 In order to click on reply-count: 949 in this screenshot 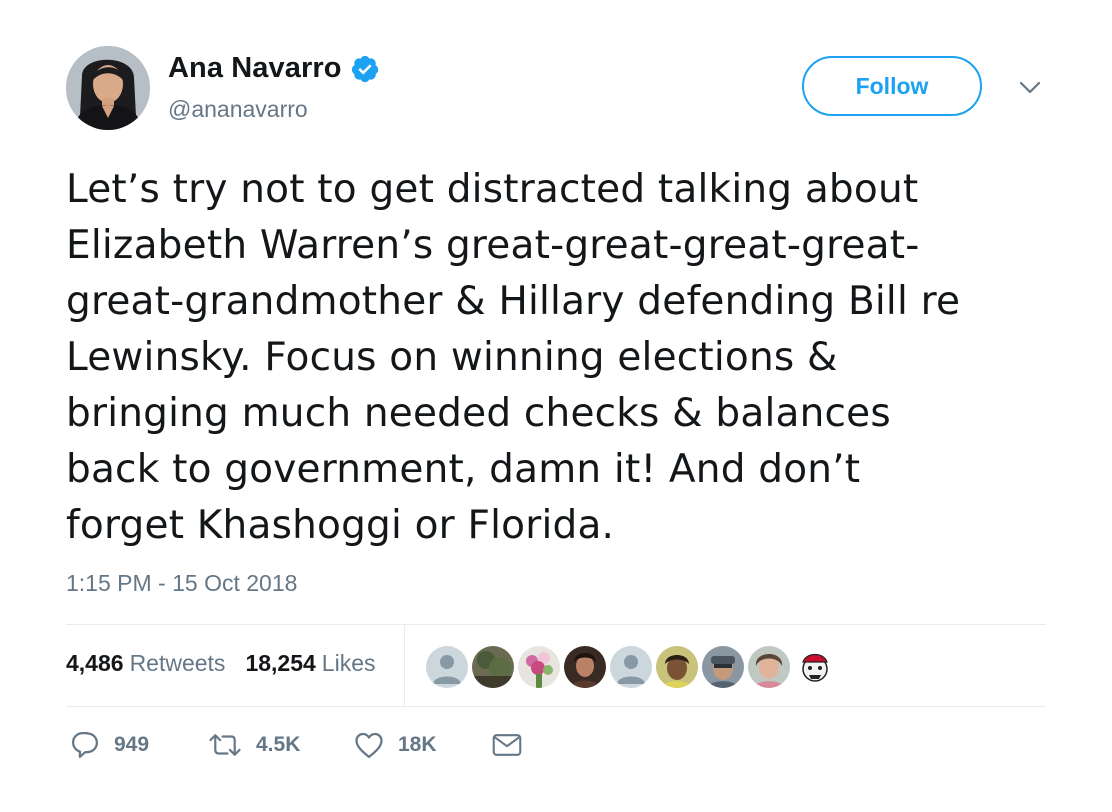, I will do `click(132, 744)`.